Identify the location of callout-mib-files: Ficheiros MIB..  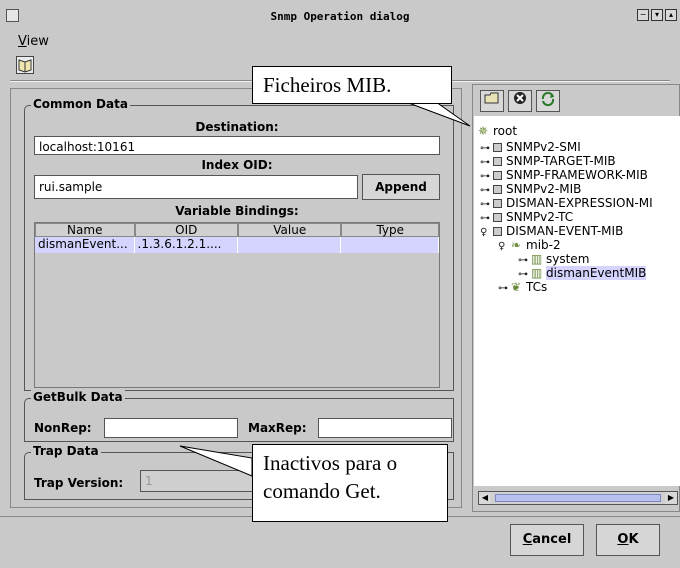
(352, 85).